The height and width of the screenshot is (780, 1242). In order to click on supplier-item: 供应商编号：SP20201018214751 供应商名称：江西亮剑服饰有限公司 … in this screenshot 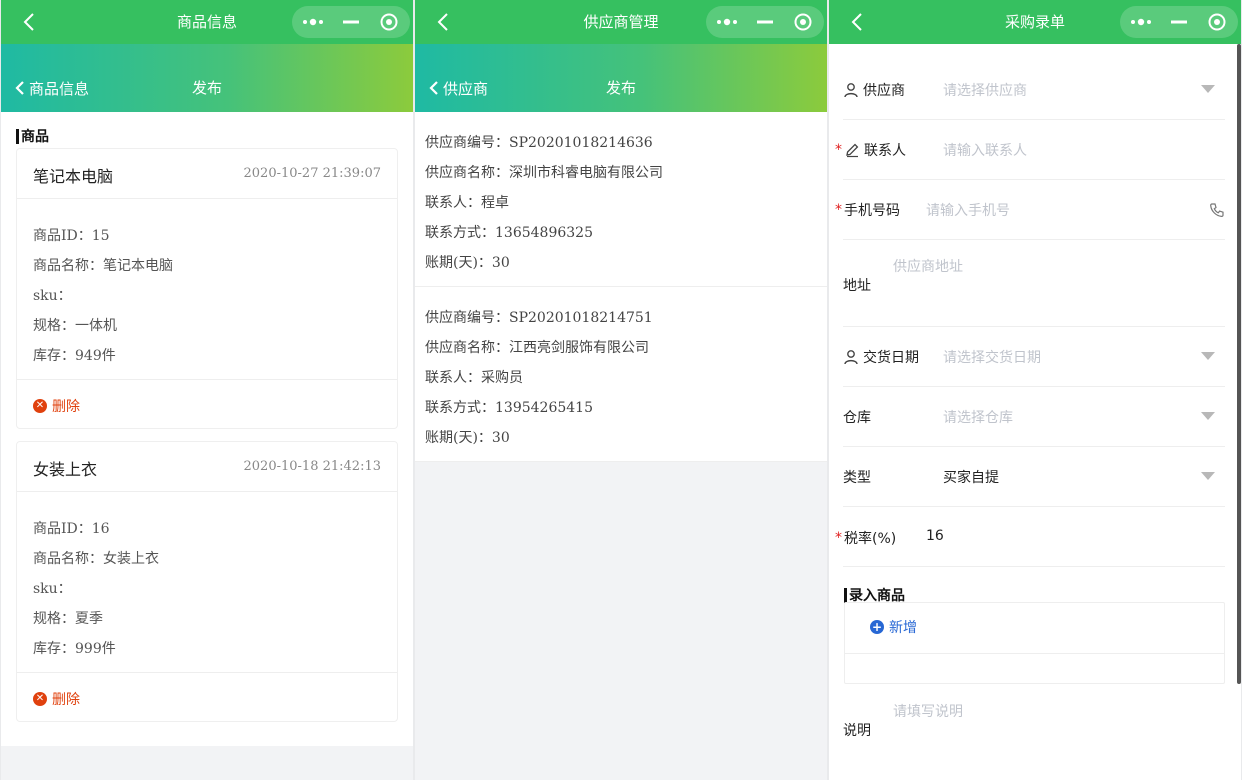, I will do `click(621, 374)`.